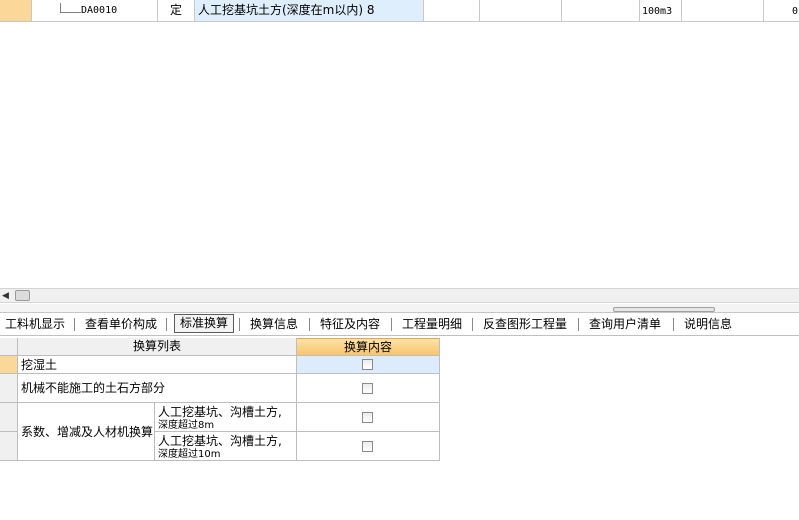 The image size is (799, 520). What do you see at coordinates (70, 8) in the screenshot?
I see `tree-connector` at bounding box center [70, 8].